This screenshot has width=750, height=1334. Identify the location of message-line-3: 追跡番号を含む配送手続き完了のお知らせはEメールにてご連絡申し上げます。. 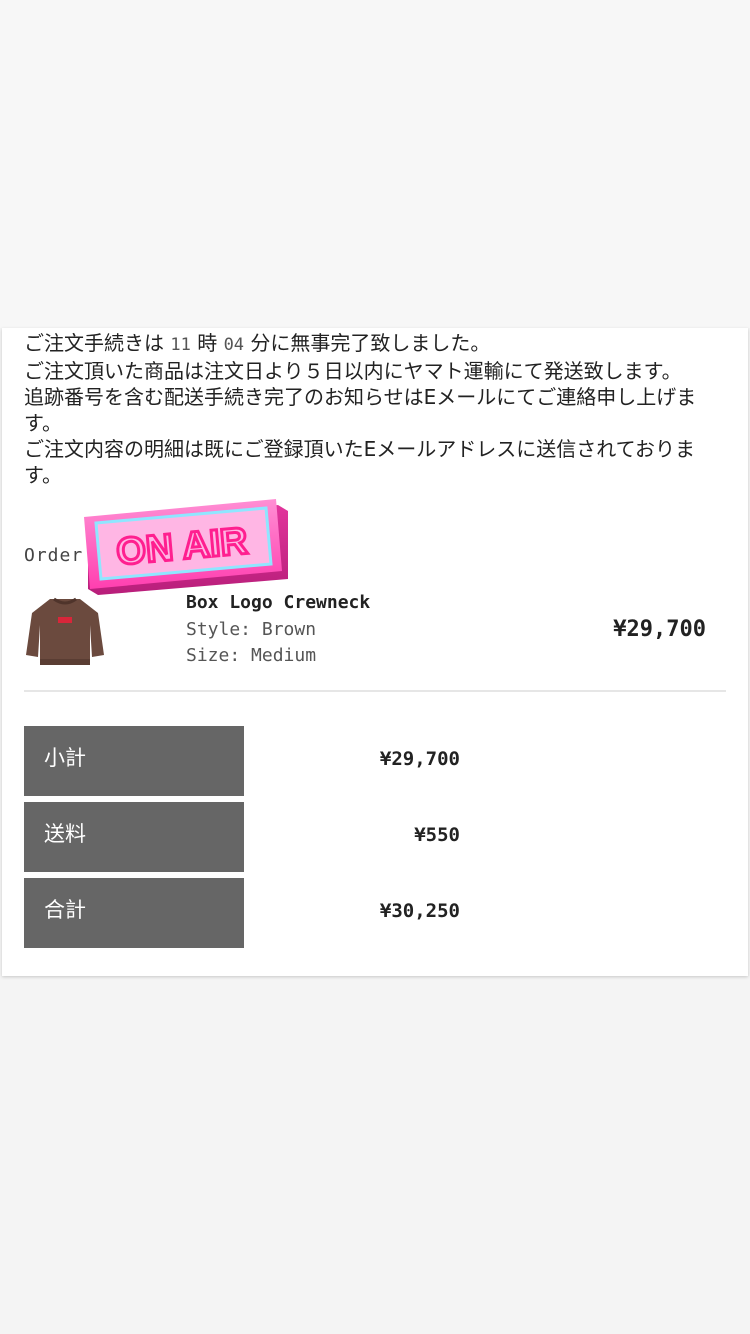
(360, 410).